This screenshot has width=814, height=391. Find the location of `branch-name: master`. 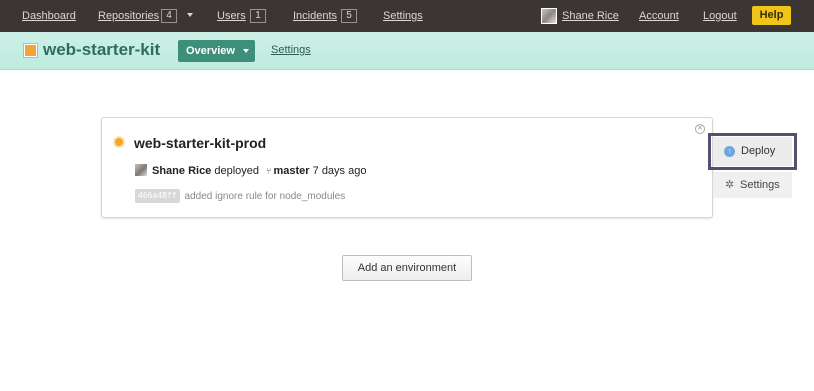

branch-name: master is located at coordinates (291, 171).